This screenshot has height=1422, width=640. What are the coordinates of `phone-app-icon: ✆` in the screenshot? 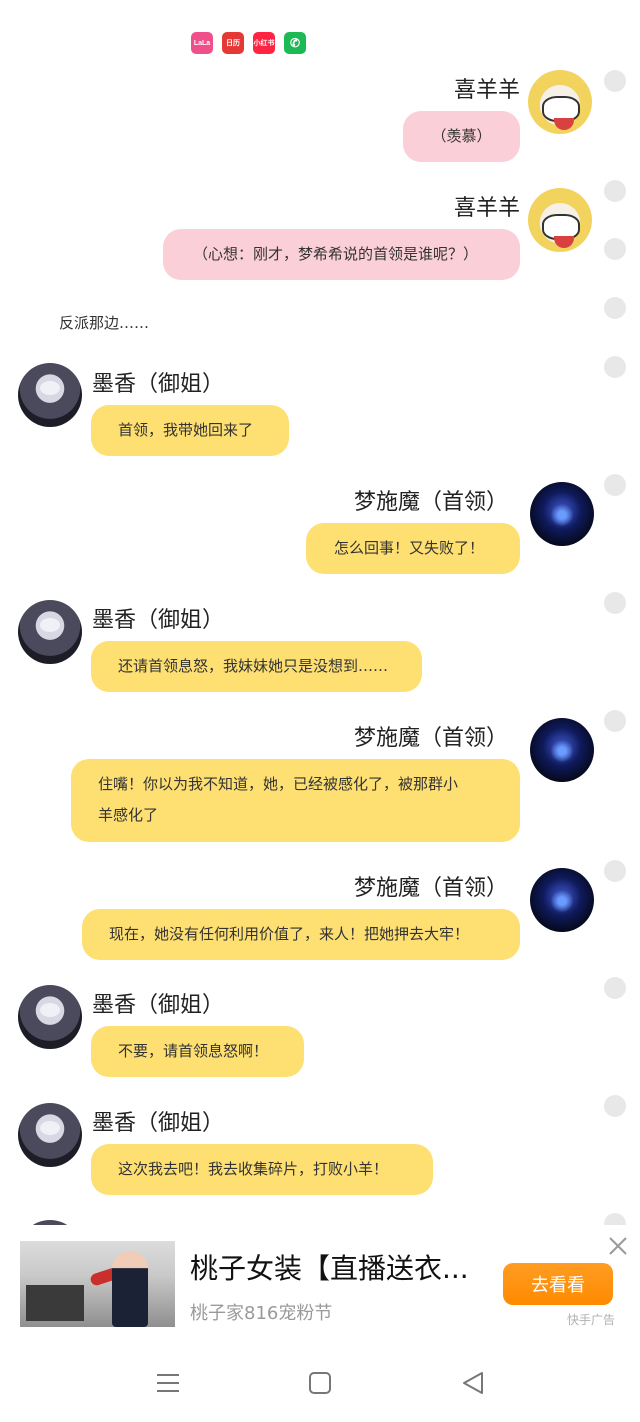 It's located at (295, 43).